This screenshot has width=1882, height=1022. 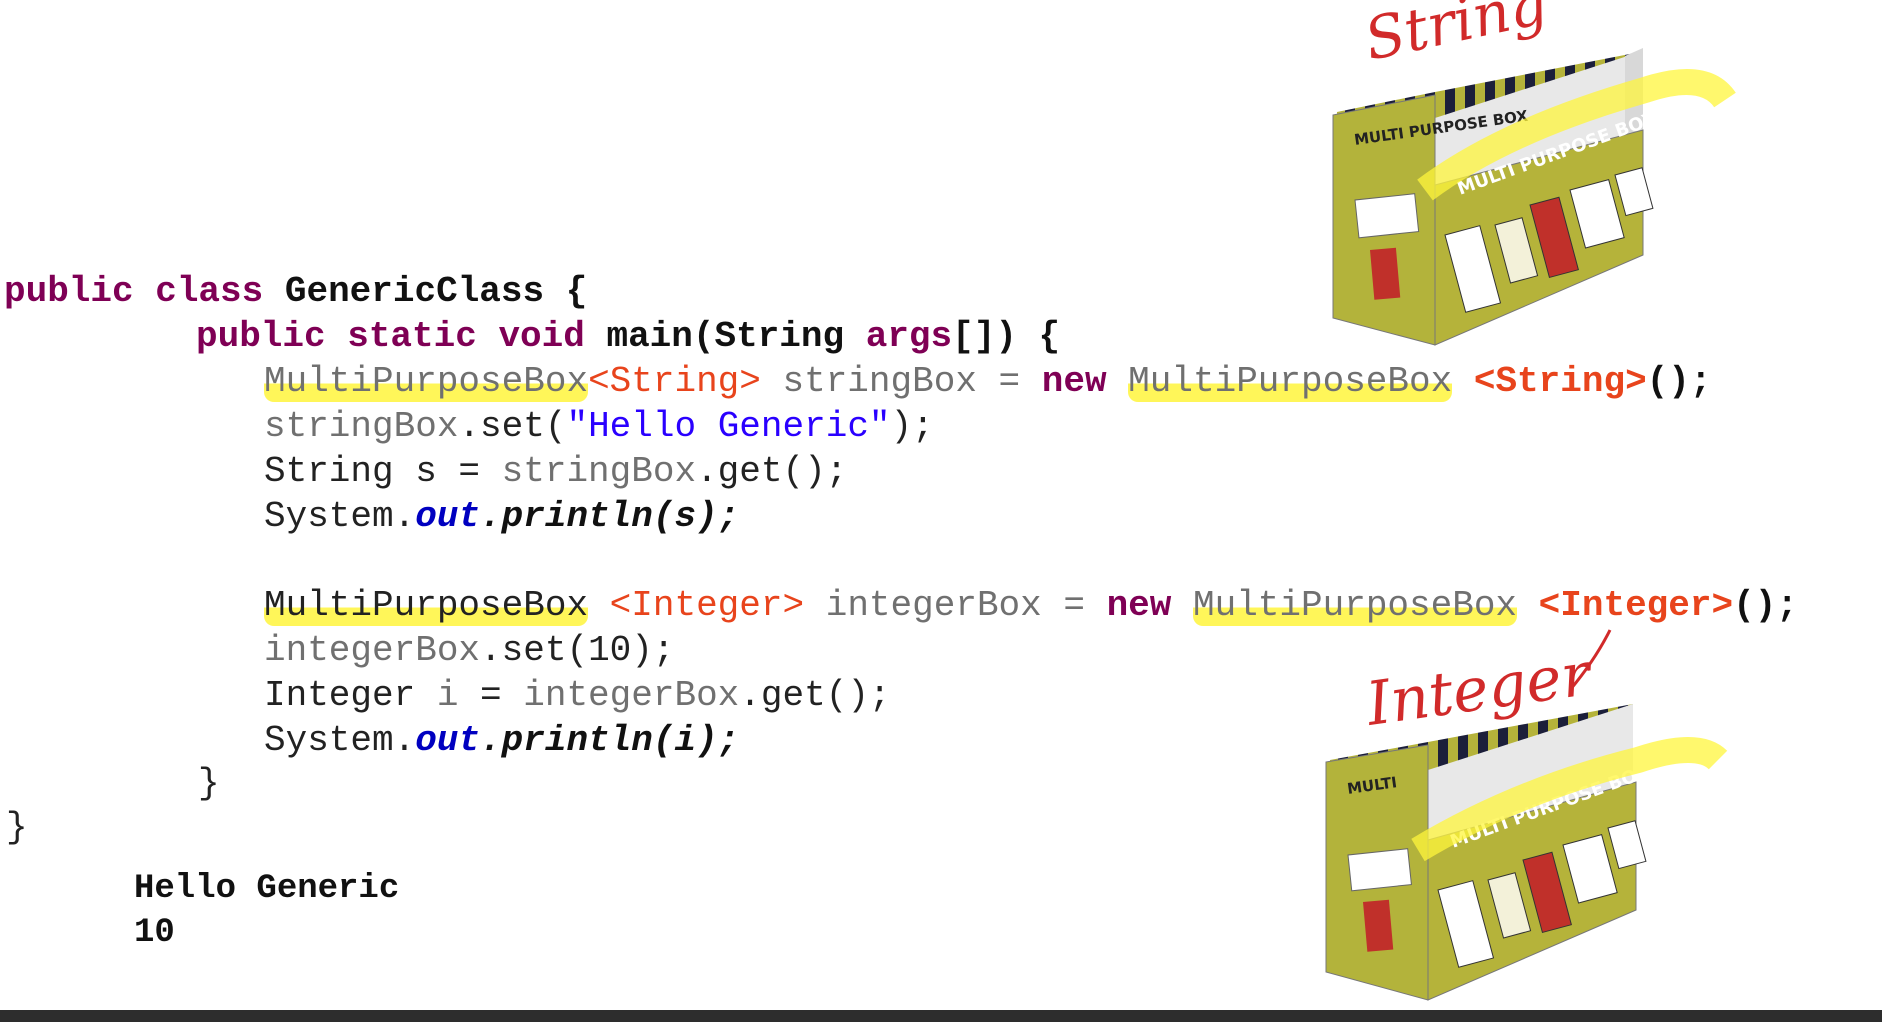 I want to click on code-line-1: public class GenericClass {, so click(x=295, y=292).